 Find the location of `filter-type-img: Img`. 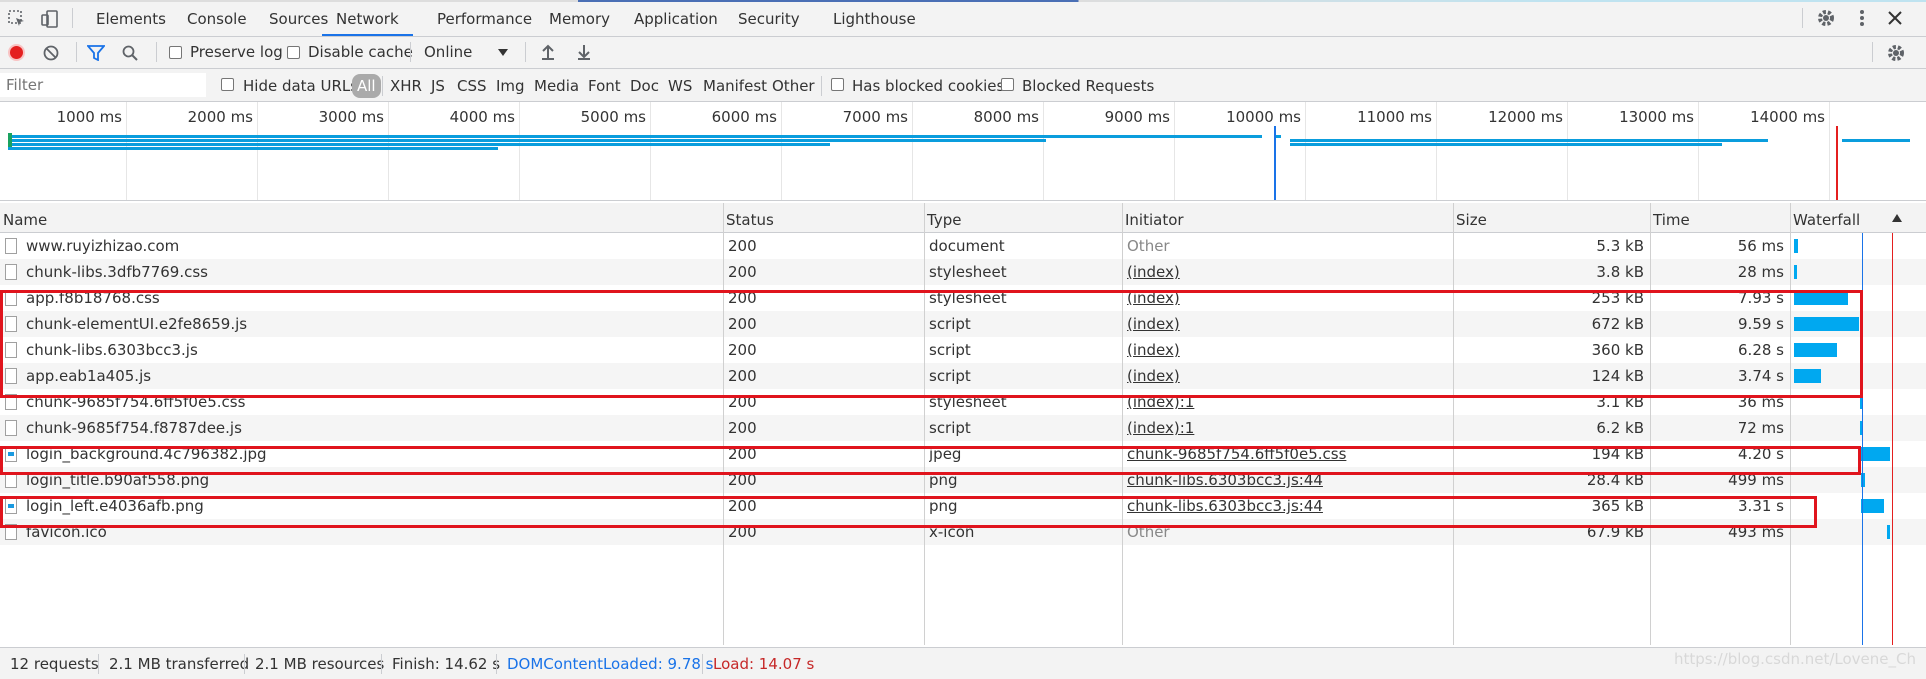

filter-type-img: Img is located at coordinates (510, 86).